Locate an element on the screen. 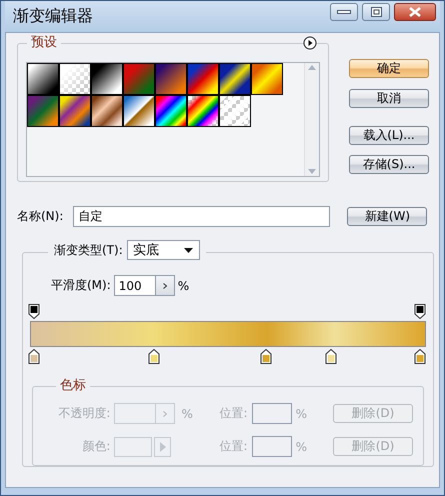 Image resolution: width=445 pixels, height=496 pixels. field-label: 平滑度(M): is located at coordinates (81, 285).